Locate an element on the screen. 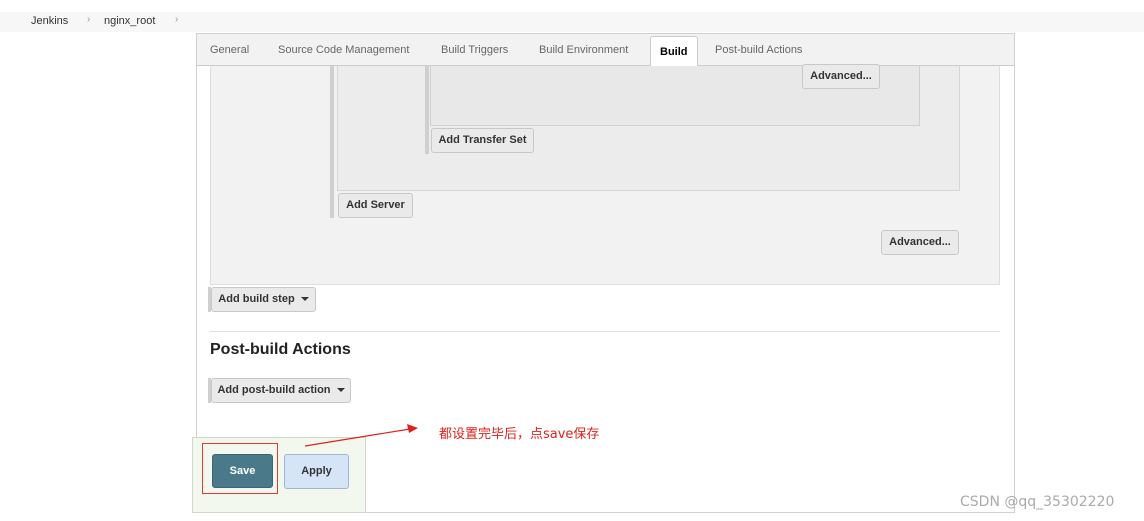  watermark: CSDN @qq_35302220 is located at coordinates (1037, 502).